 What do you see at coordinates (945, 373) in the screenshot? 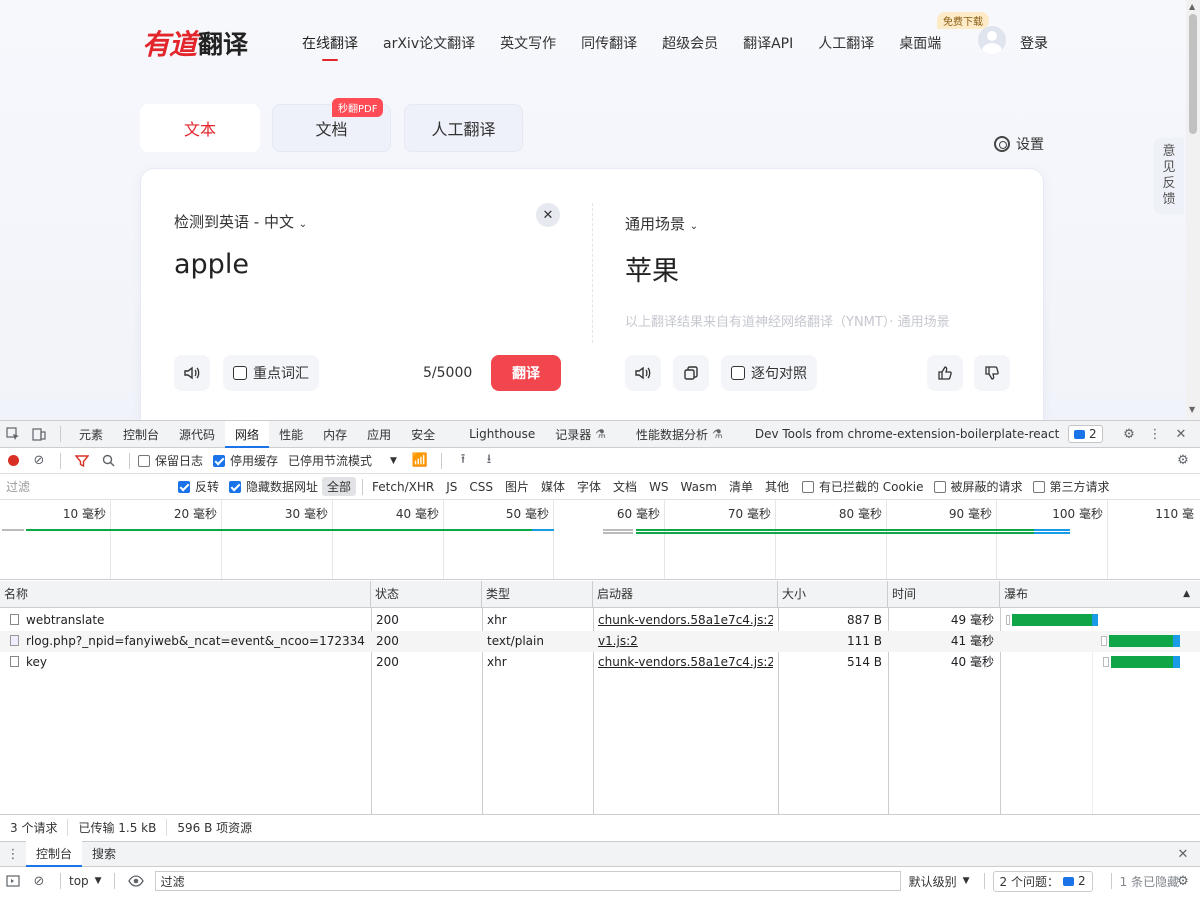
I see `thumbs-up-button` at bounding box center [945, 373].